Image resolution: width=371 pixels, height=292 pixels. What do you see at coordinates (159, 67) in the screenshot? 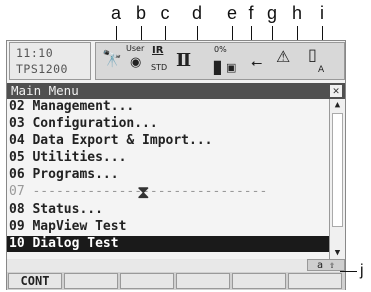
I see `ir-std-label: STD` at bounding box center [159, 67].